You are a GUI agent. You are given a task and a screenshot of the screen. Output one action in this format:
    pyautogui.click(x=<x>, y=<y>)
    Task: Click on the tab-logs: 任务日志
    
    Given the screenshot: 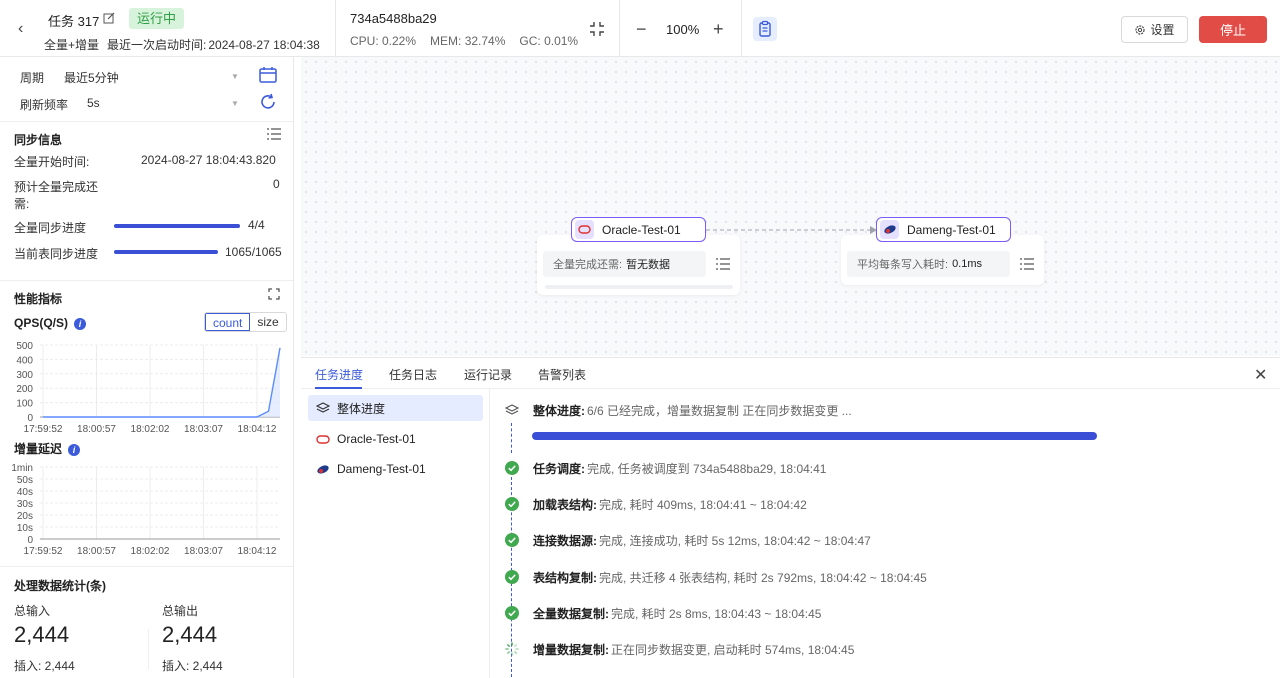 What is the action you would take?
    pyautogui.click(x=413, y=374)
    